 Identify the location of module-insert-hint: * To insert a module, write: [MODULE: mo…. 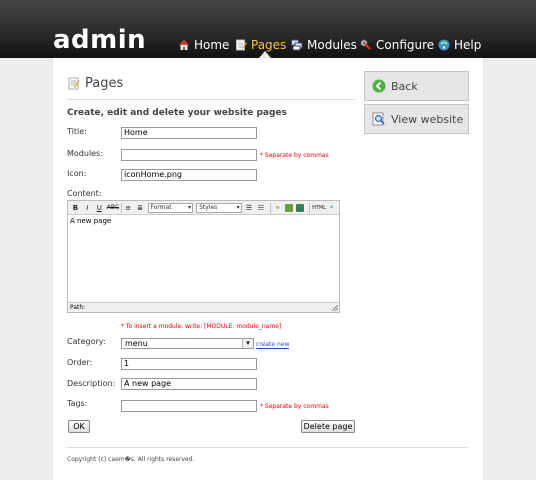
(201, 326).